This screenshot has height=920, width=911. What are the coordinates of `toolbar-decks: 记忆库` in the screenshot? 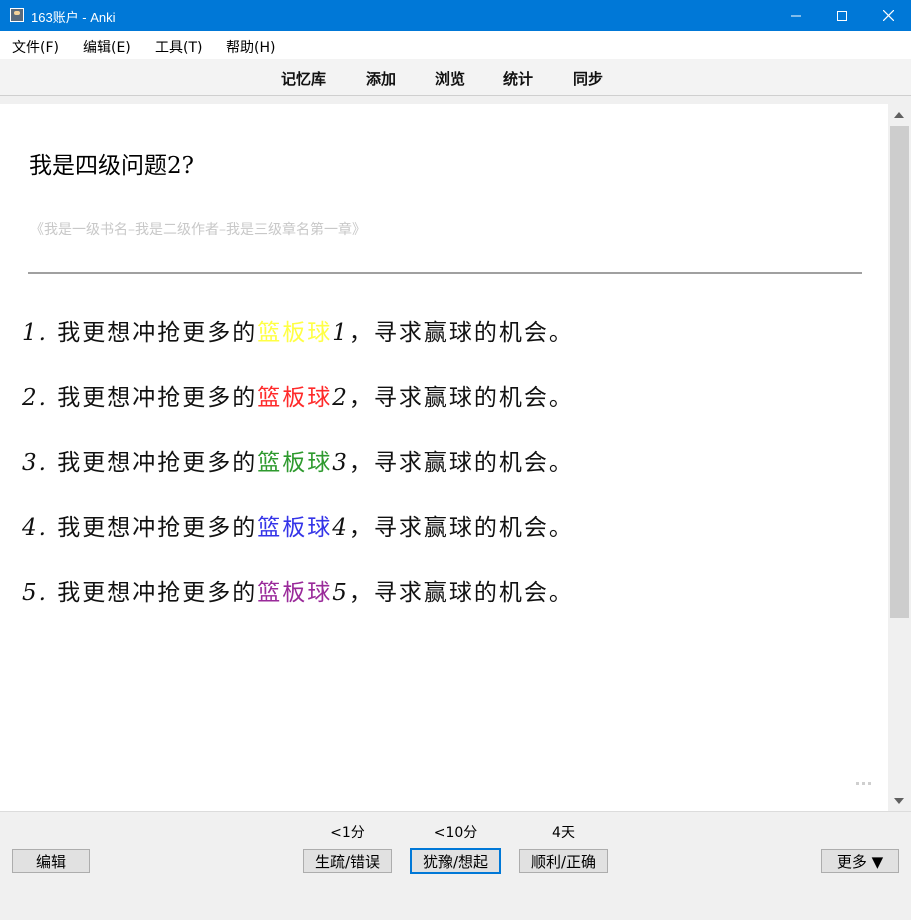 It's located at (303, 78).